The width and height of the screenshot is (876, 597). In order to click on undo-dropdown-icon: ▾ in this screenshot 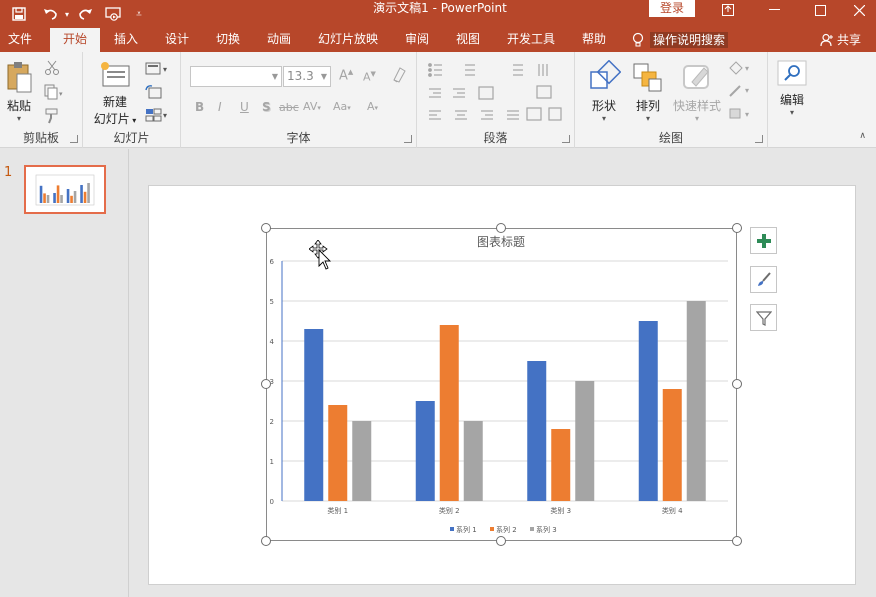, I will do `click(67, 14)`.